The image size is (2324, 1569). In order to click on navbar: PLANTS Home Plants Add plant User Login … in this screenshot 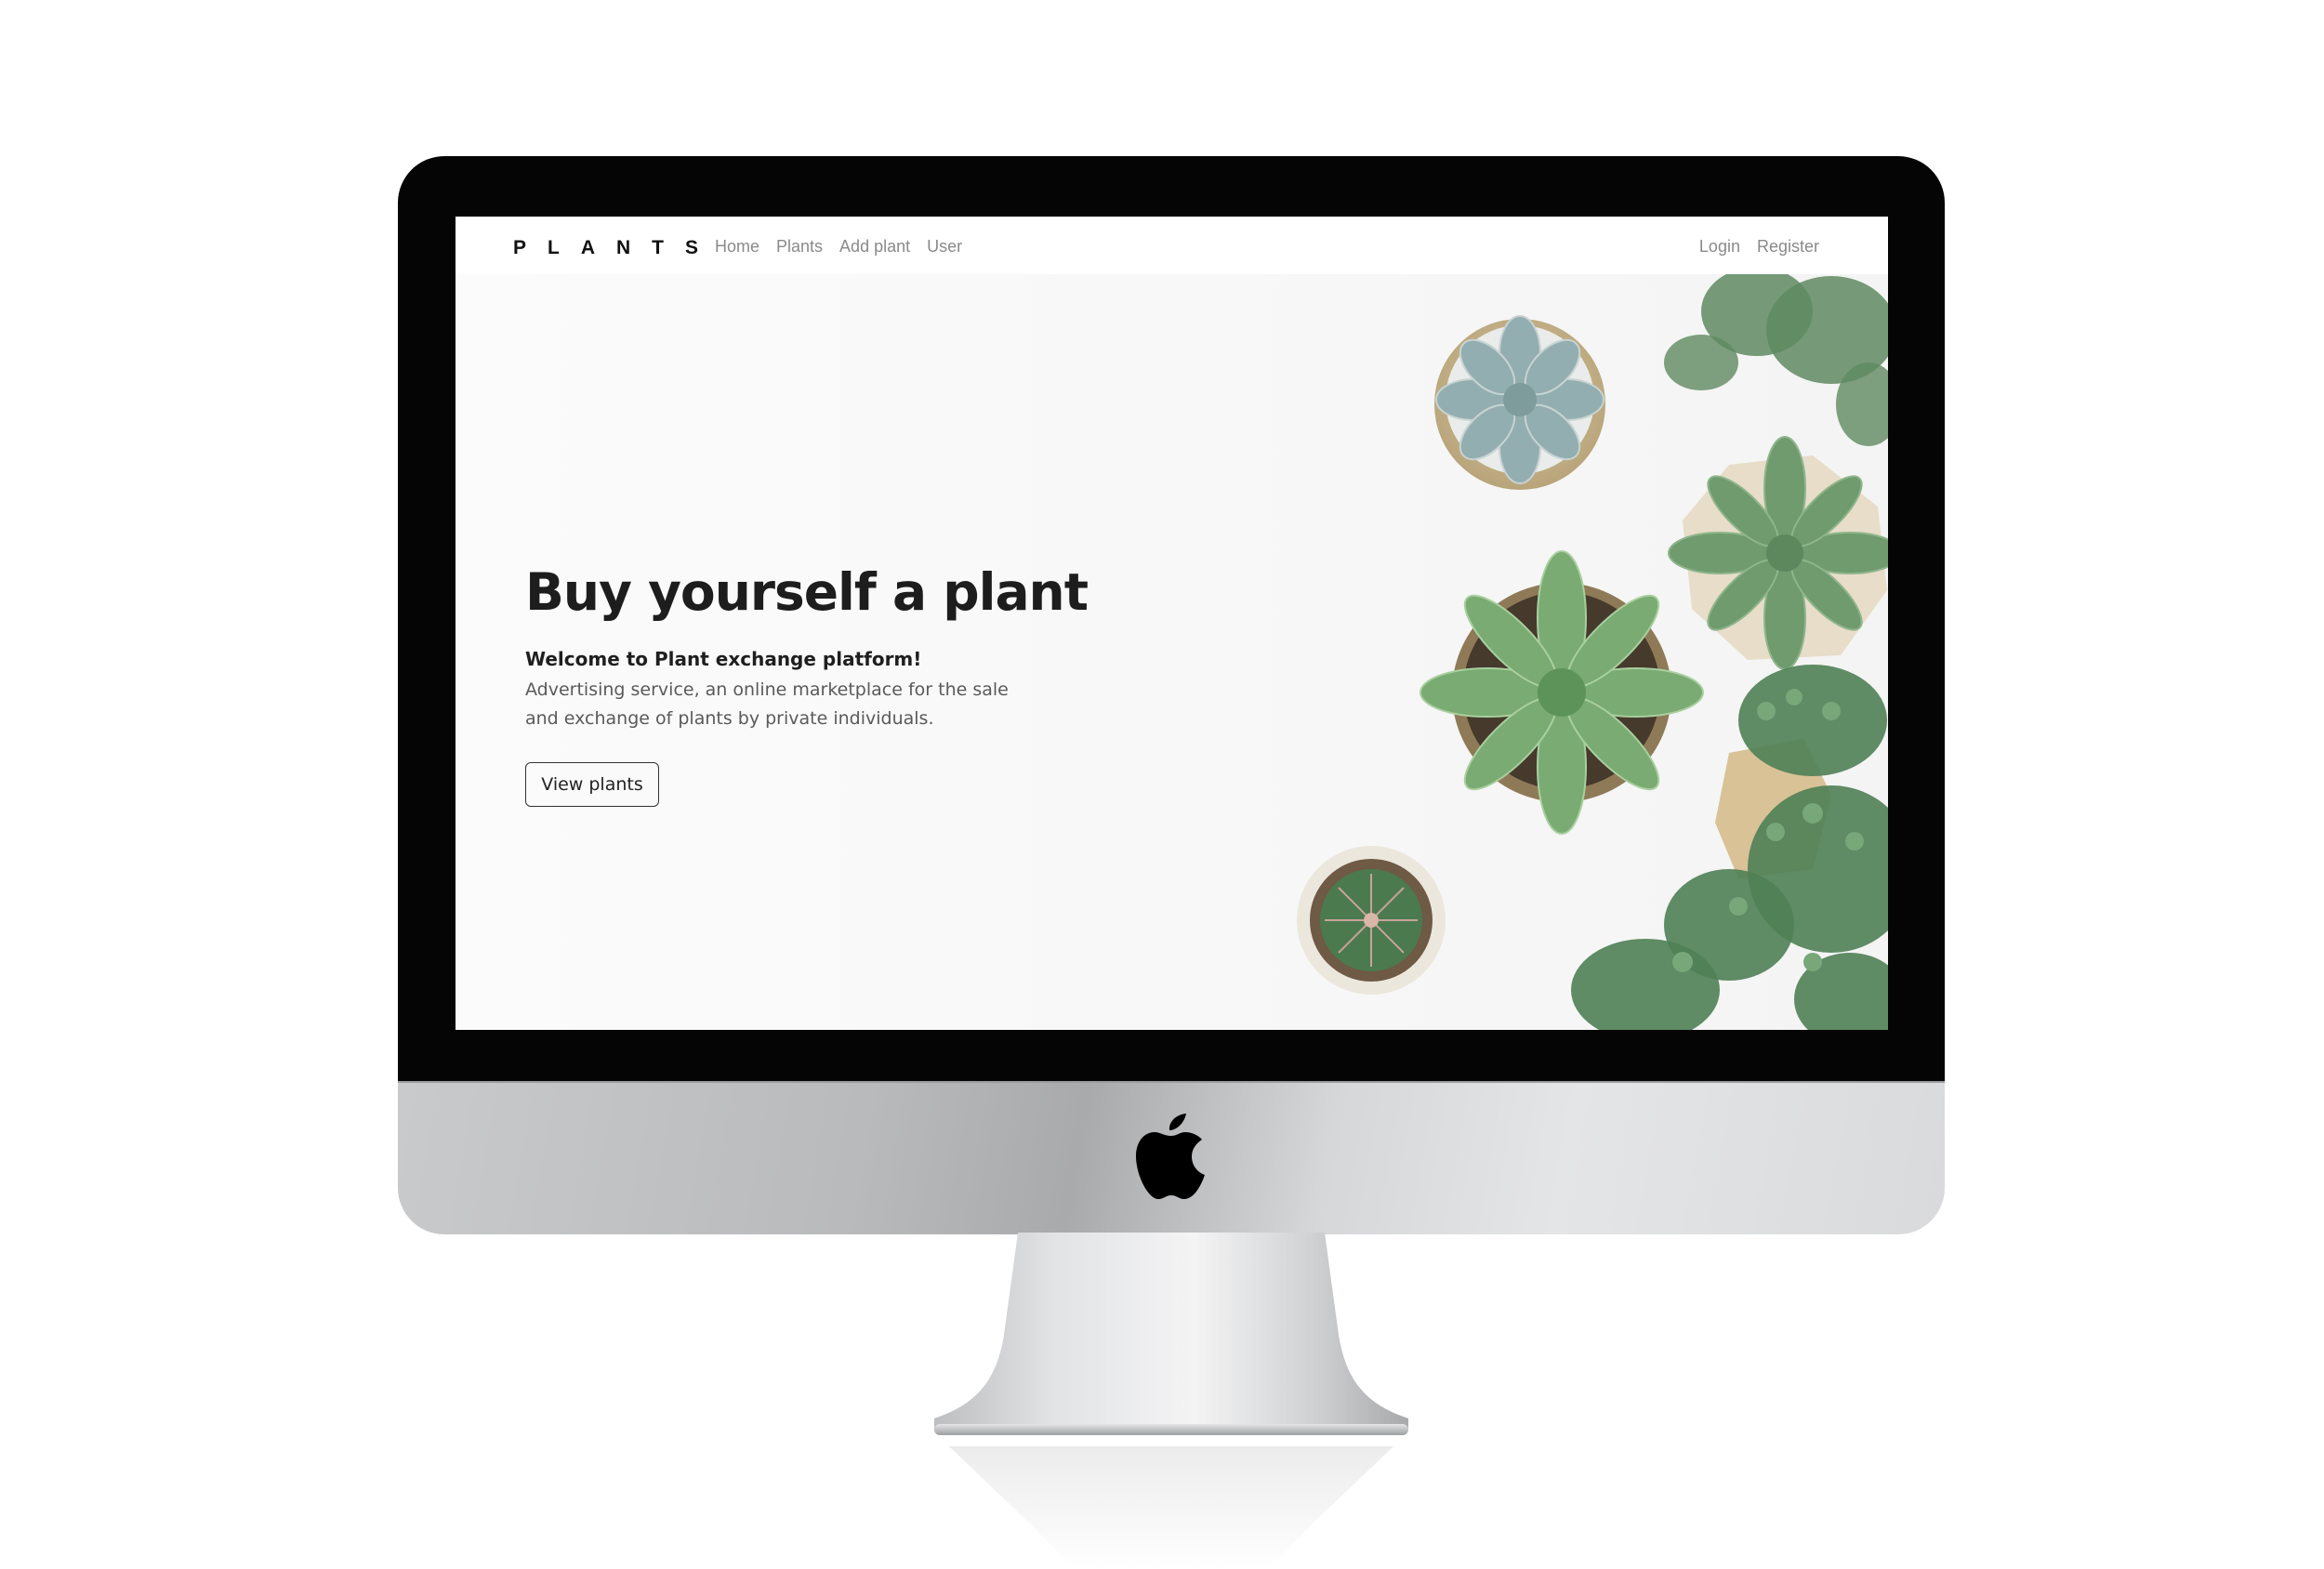, I will do `click(1172, 245)`.